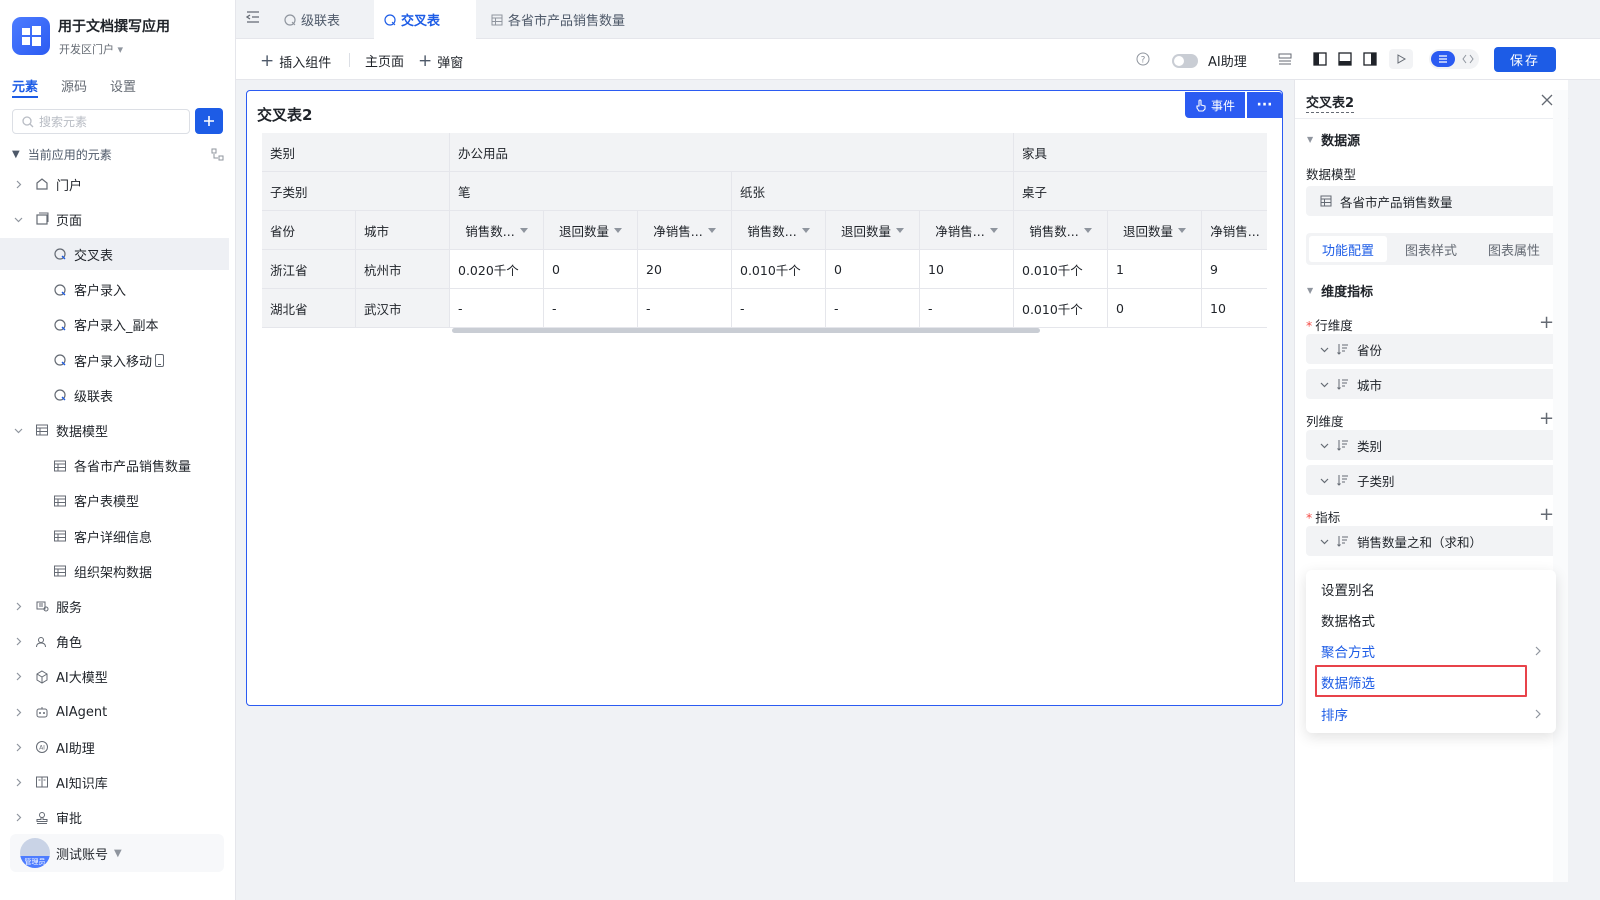 The image size is (1600, 900). What do you see at coordinates (1431, 480) in the screenshot?
I see `col-items-item: 子类别` at bounding box center [1431, 480].